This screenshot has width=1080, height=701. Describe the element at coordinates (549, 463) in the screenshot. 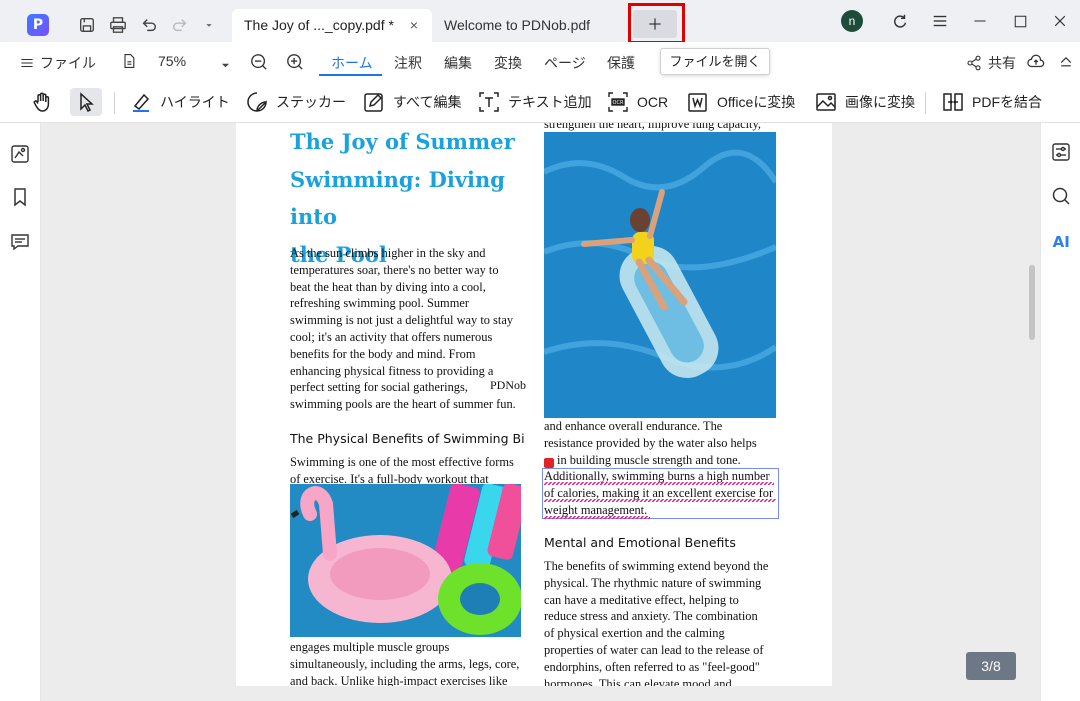

I see `note-annotation-icon` at that location.